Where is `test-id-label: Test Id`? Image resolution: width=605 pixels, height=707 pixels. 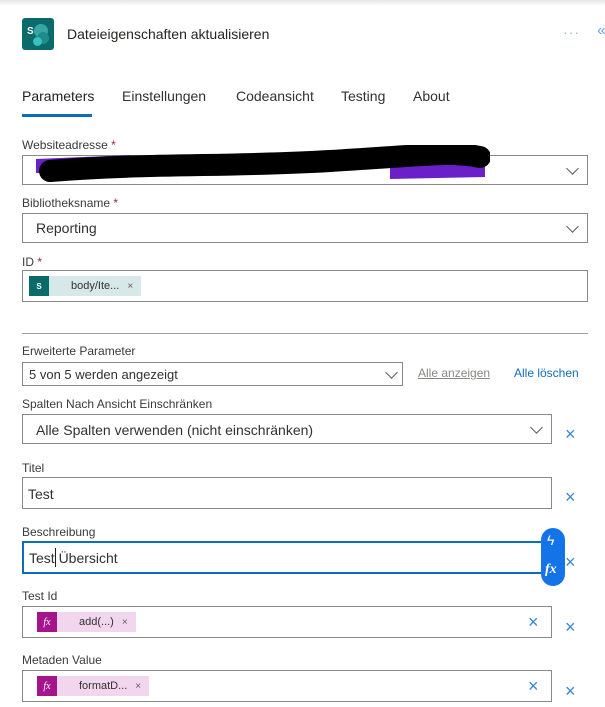 test-id-label: Test Id is located at coordinates (40, 596).